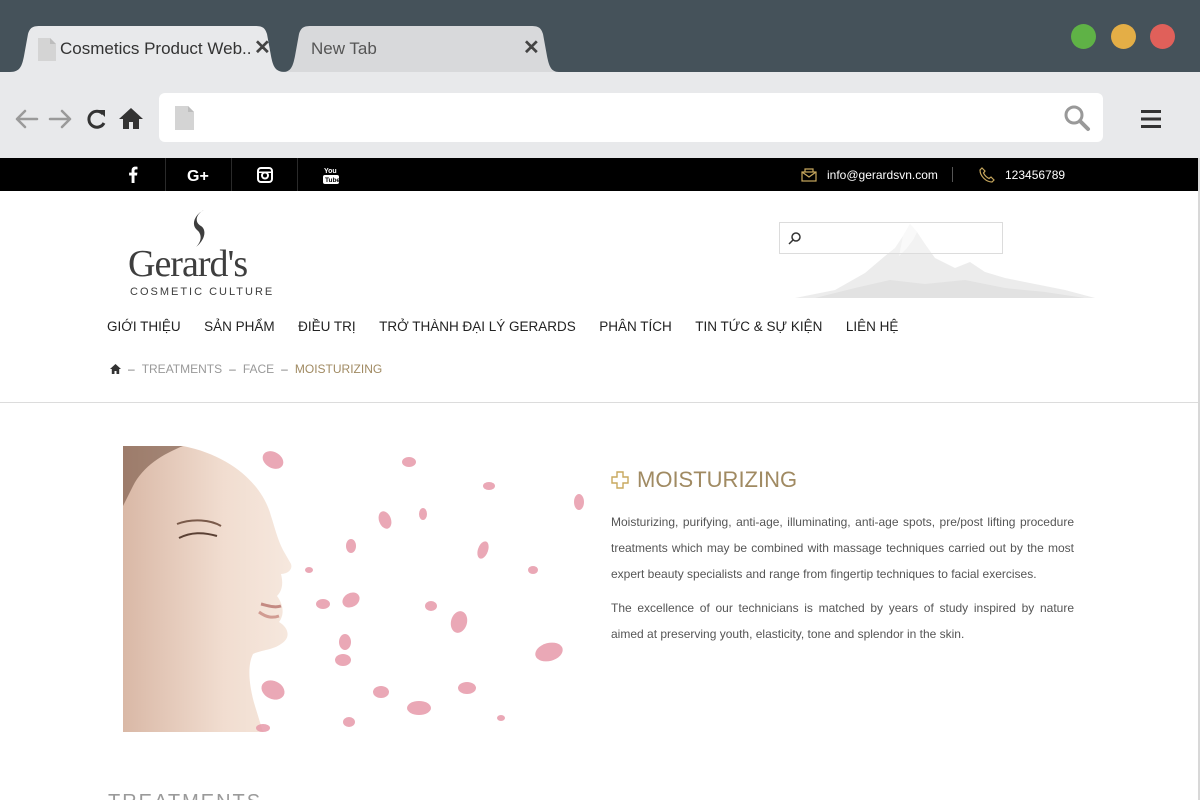  I want to click on maximize-button, so click(1083, 36).